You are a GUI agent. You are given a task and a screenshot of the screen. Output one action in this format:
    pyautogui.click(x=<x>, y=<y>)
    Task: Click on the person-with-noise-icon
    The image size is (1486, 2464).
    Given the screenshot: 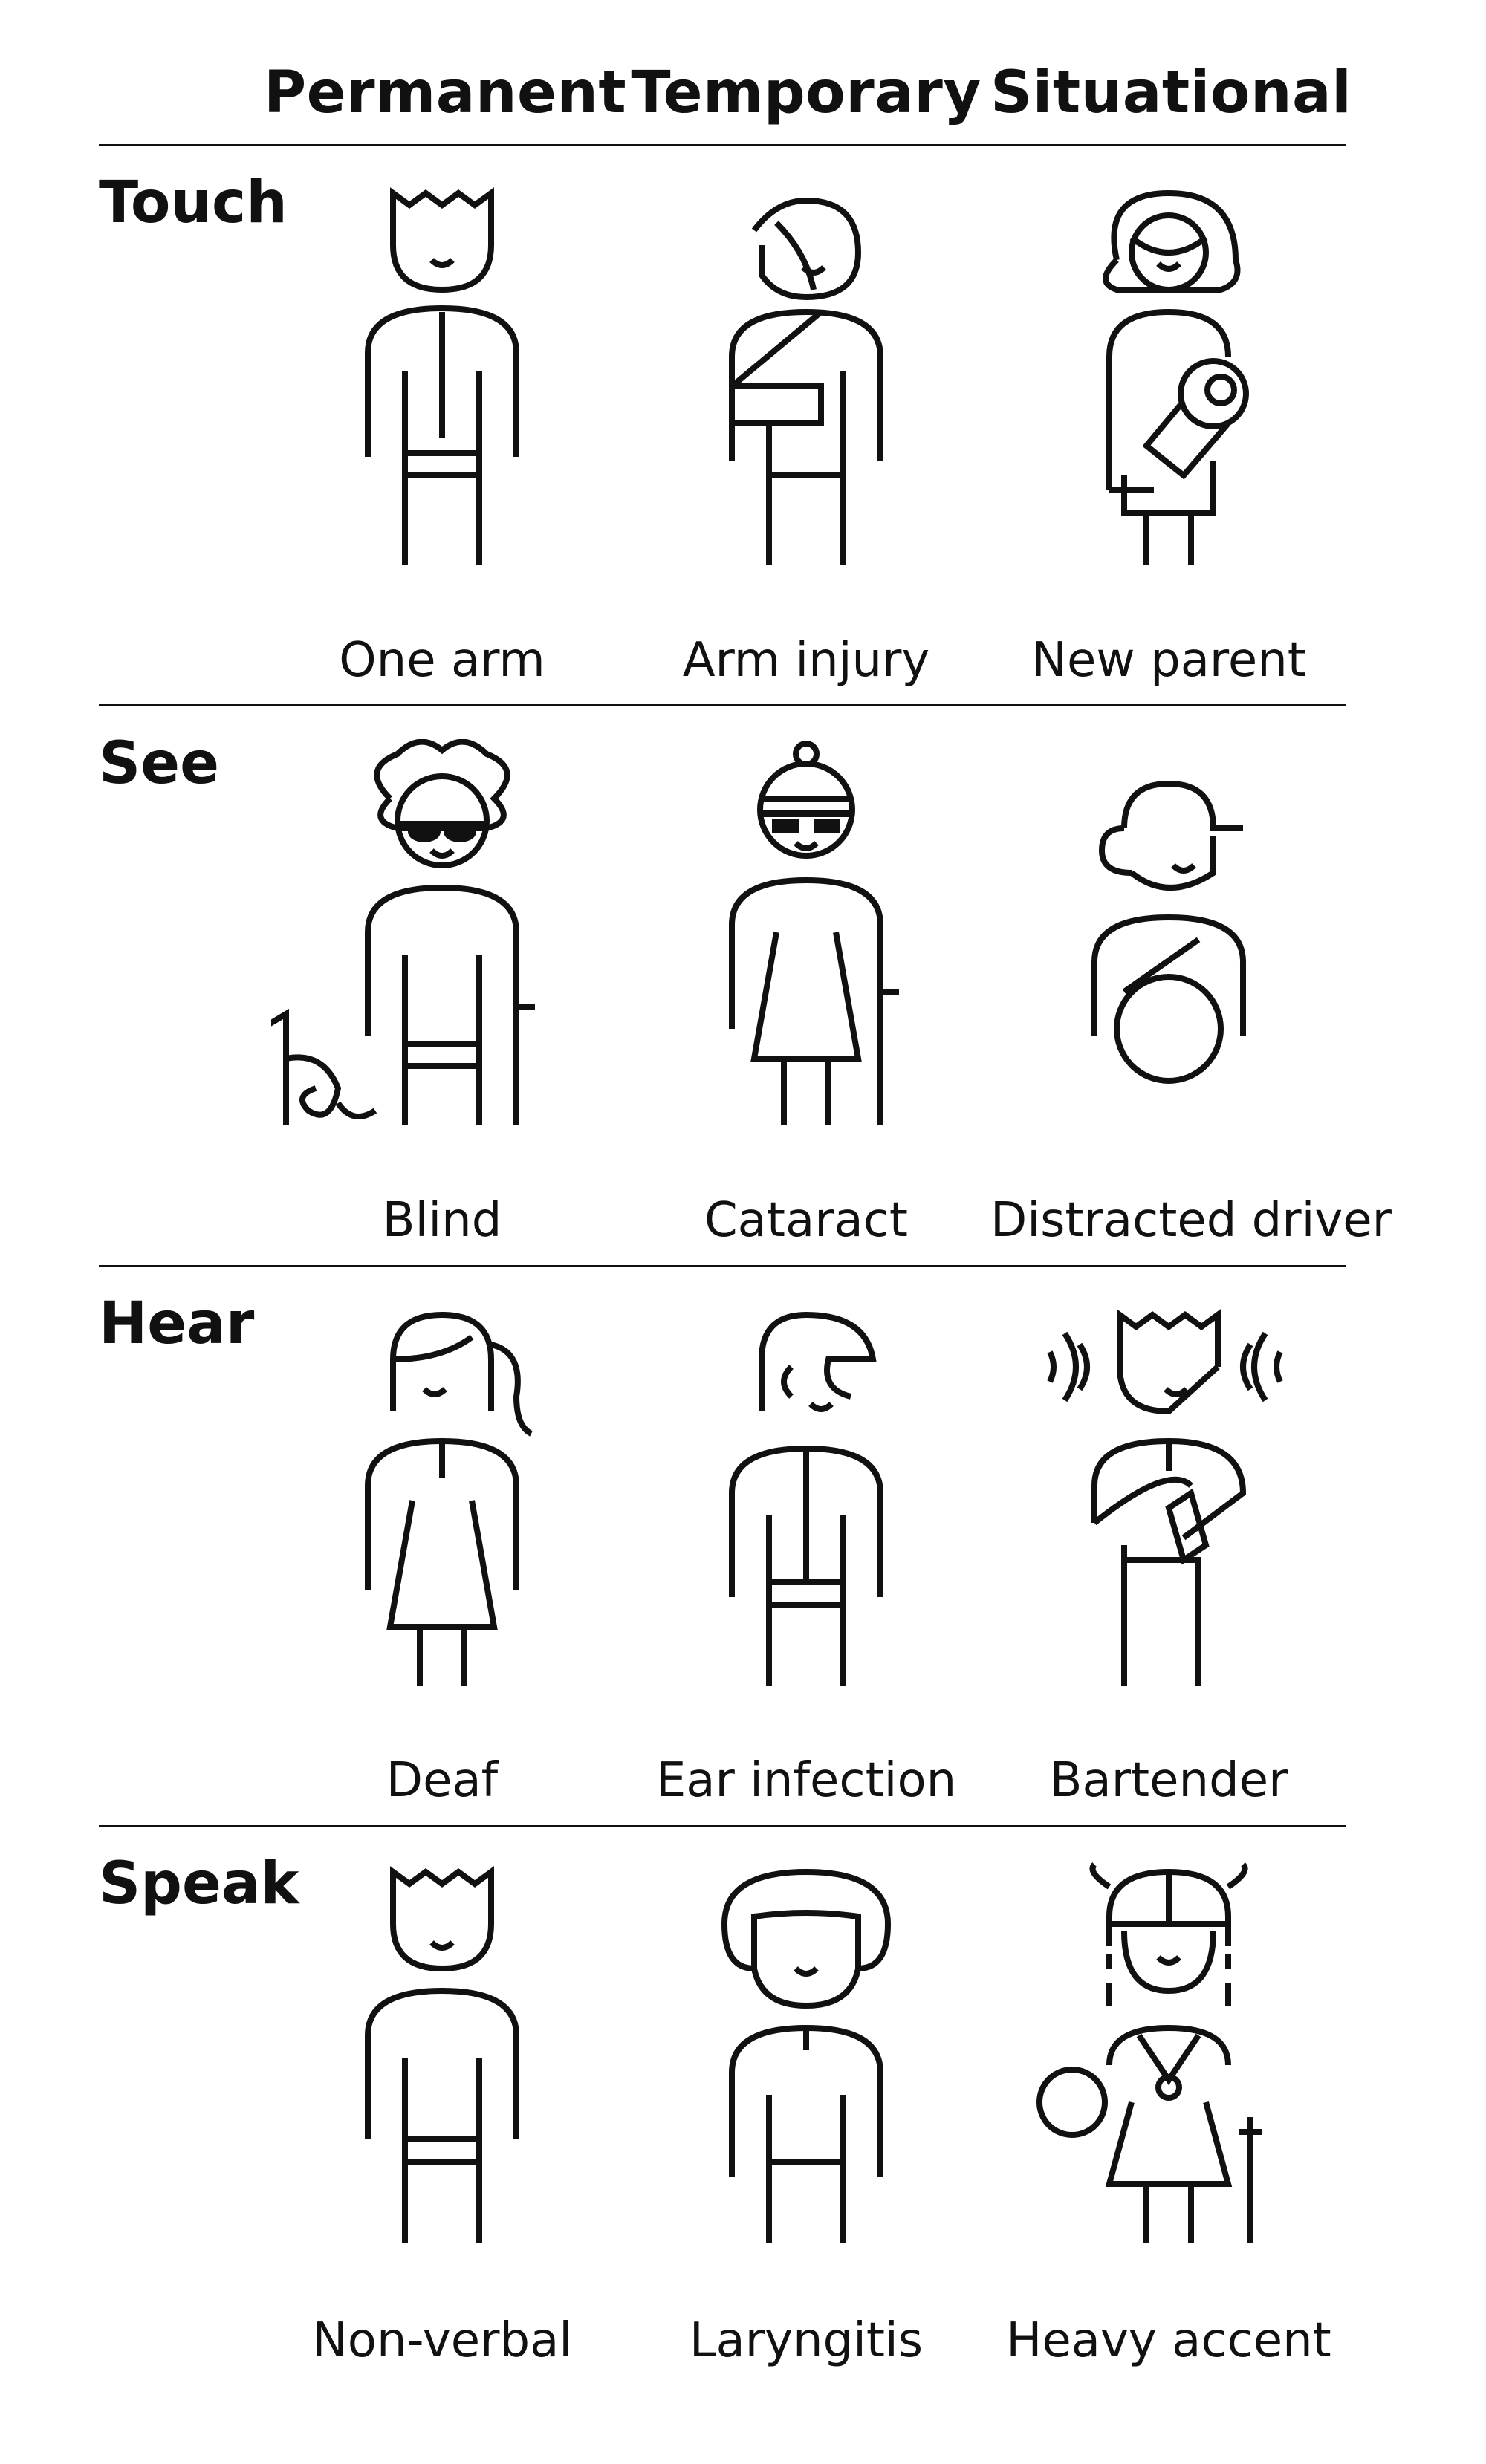 What is the action you would take?
    pyautogui.click(x=1169, y=1523)
    